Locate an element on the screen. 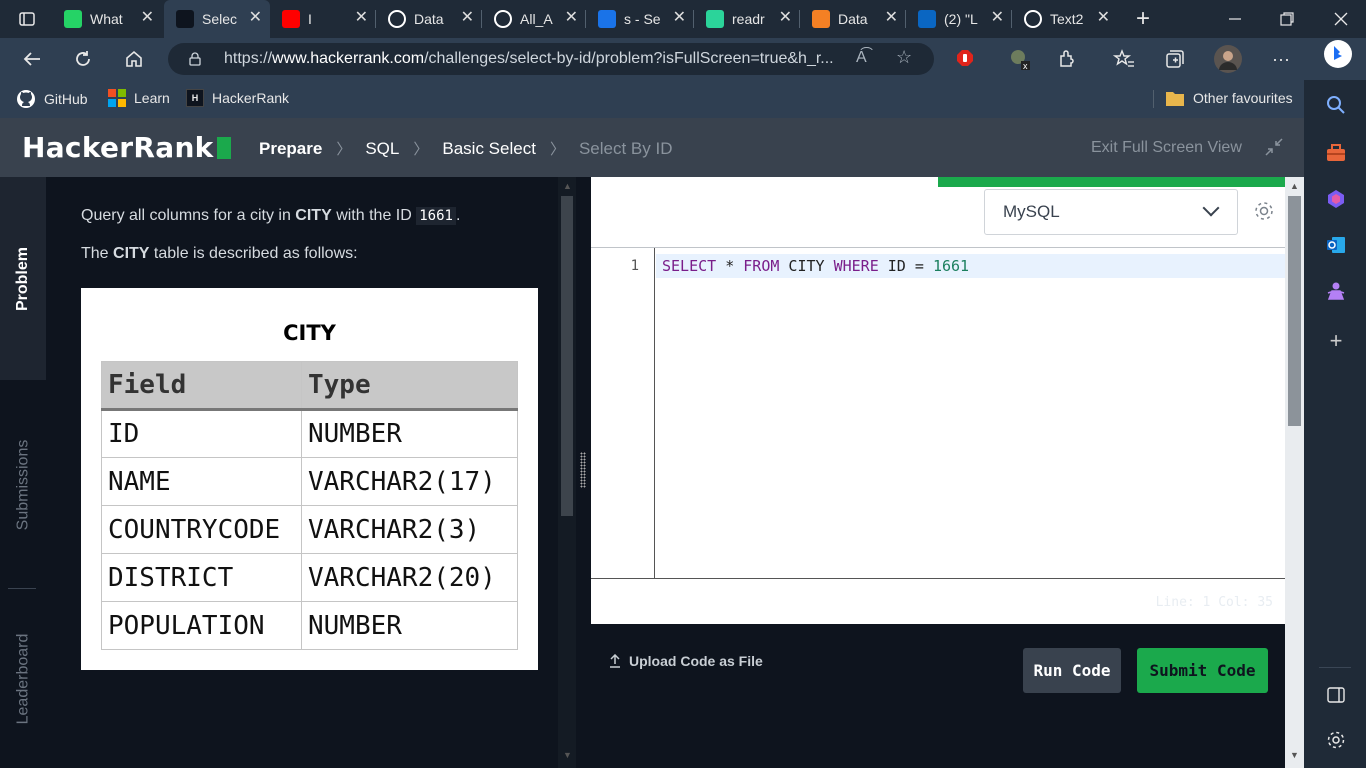 The width and height of the screenshot is (1366, 768). outlook-icon is located at coordinates (1336, 245).